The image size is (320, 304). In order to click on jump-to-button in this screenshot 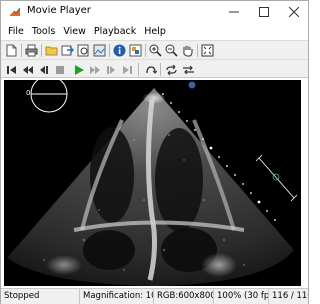, I will do `click(150, 69)`.